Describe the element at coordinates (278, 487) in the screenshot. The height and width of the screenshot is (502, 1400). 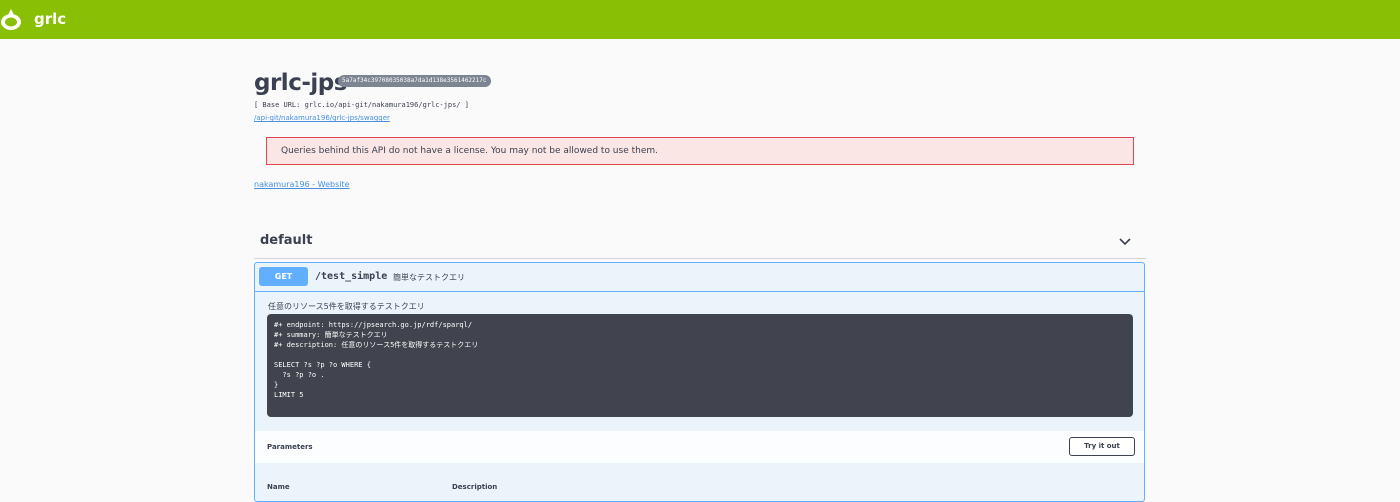
I see `column-header-name: Name` at that location.